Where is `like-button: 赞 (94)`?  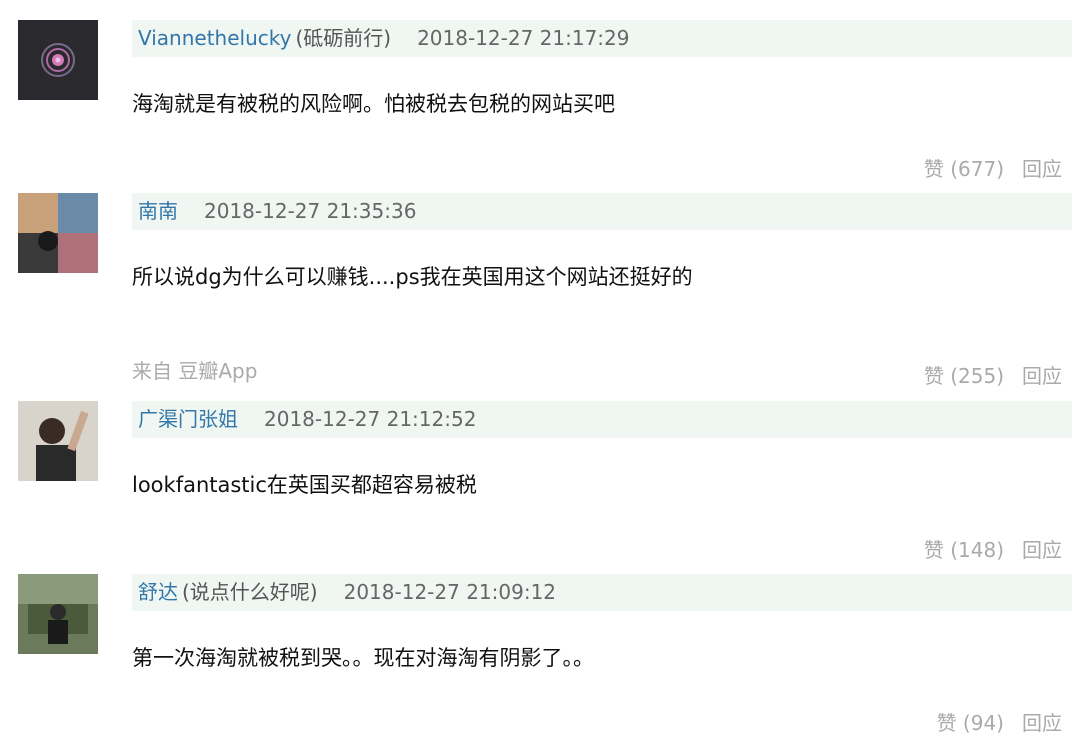 like-button: 赞 (94) is located at coordinates (970, 721).